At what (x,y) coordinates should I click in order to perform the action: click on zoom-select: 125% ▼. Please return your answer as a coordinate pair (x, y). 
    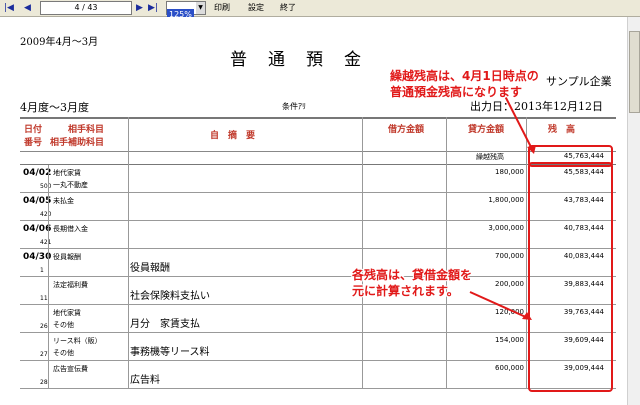
    Looking at the image, I should click on (186, 11).